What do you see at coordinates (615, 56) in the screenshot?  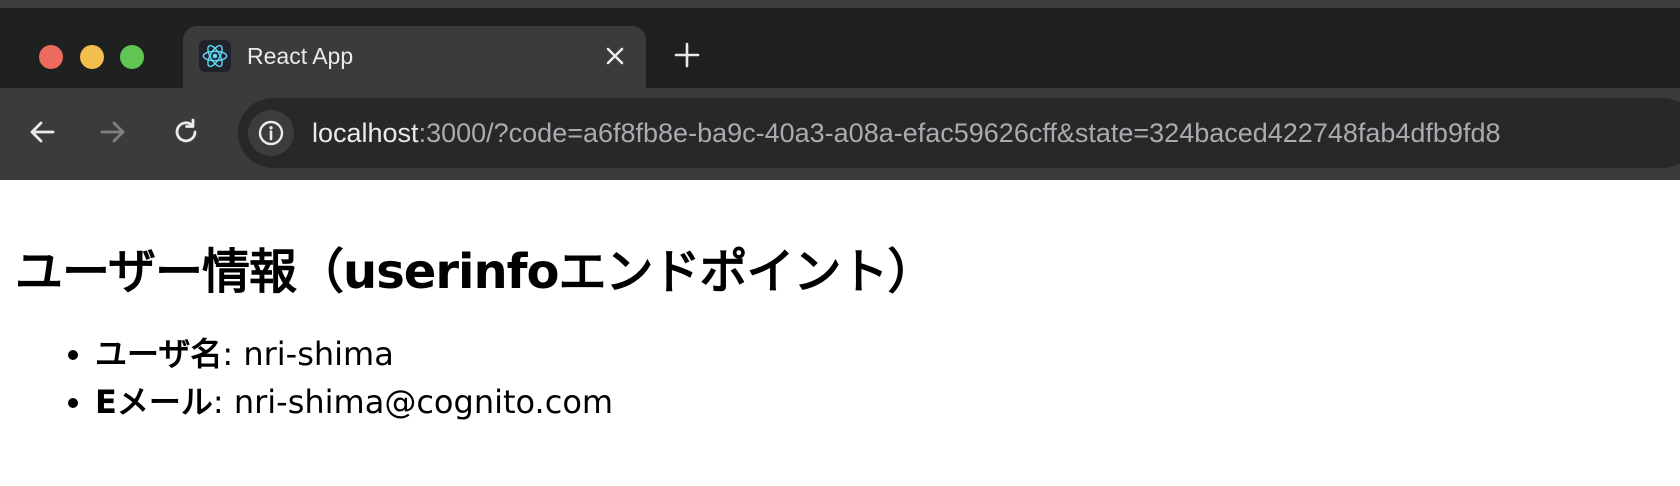 I see `close-icon` at bounding box center [615, 56].